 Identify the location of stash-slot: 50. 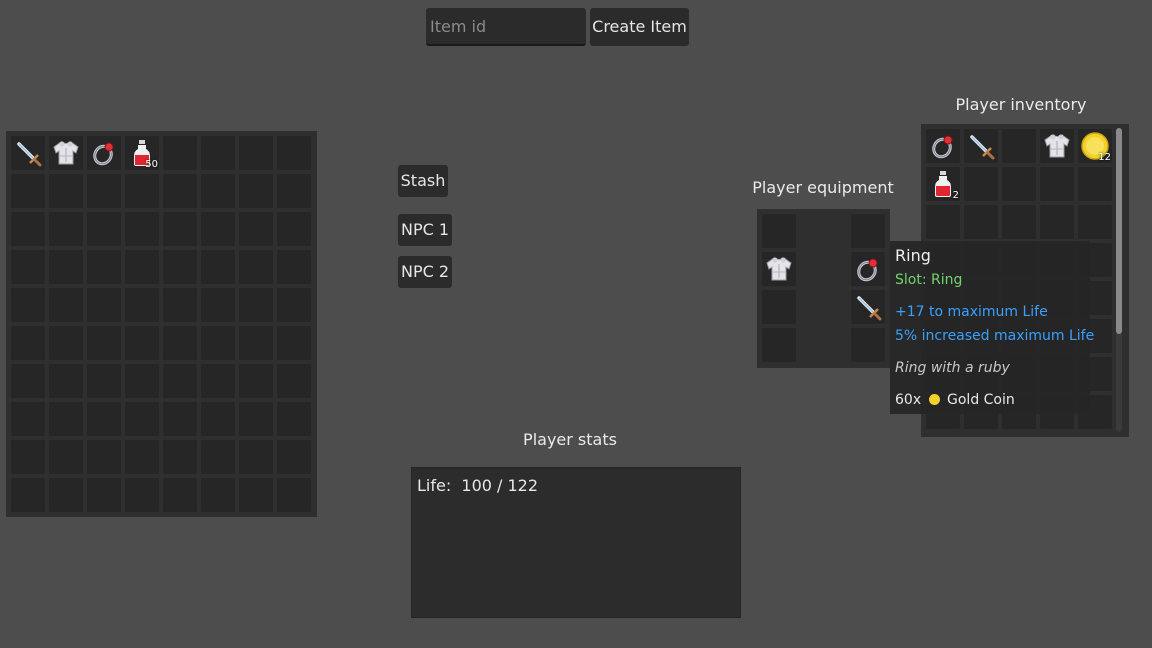
(142, 153).